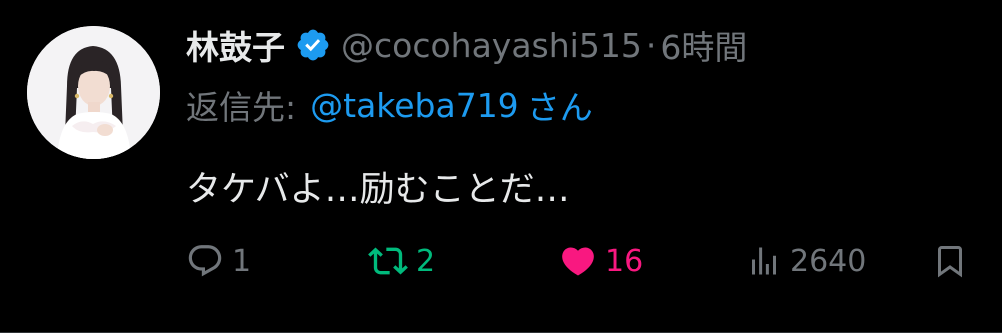 The height and width of the screenshot is (333, 1002). I want to click on action-bar: 1 2 16 2640, so click(581, 261).